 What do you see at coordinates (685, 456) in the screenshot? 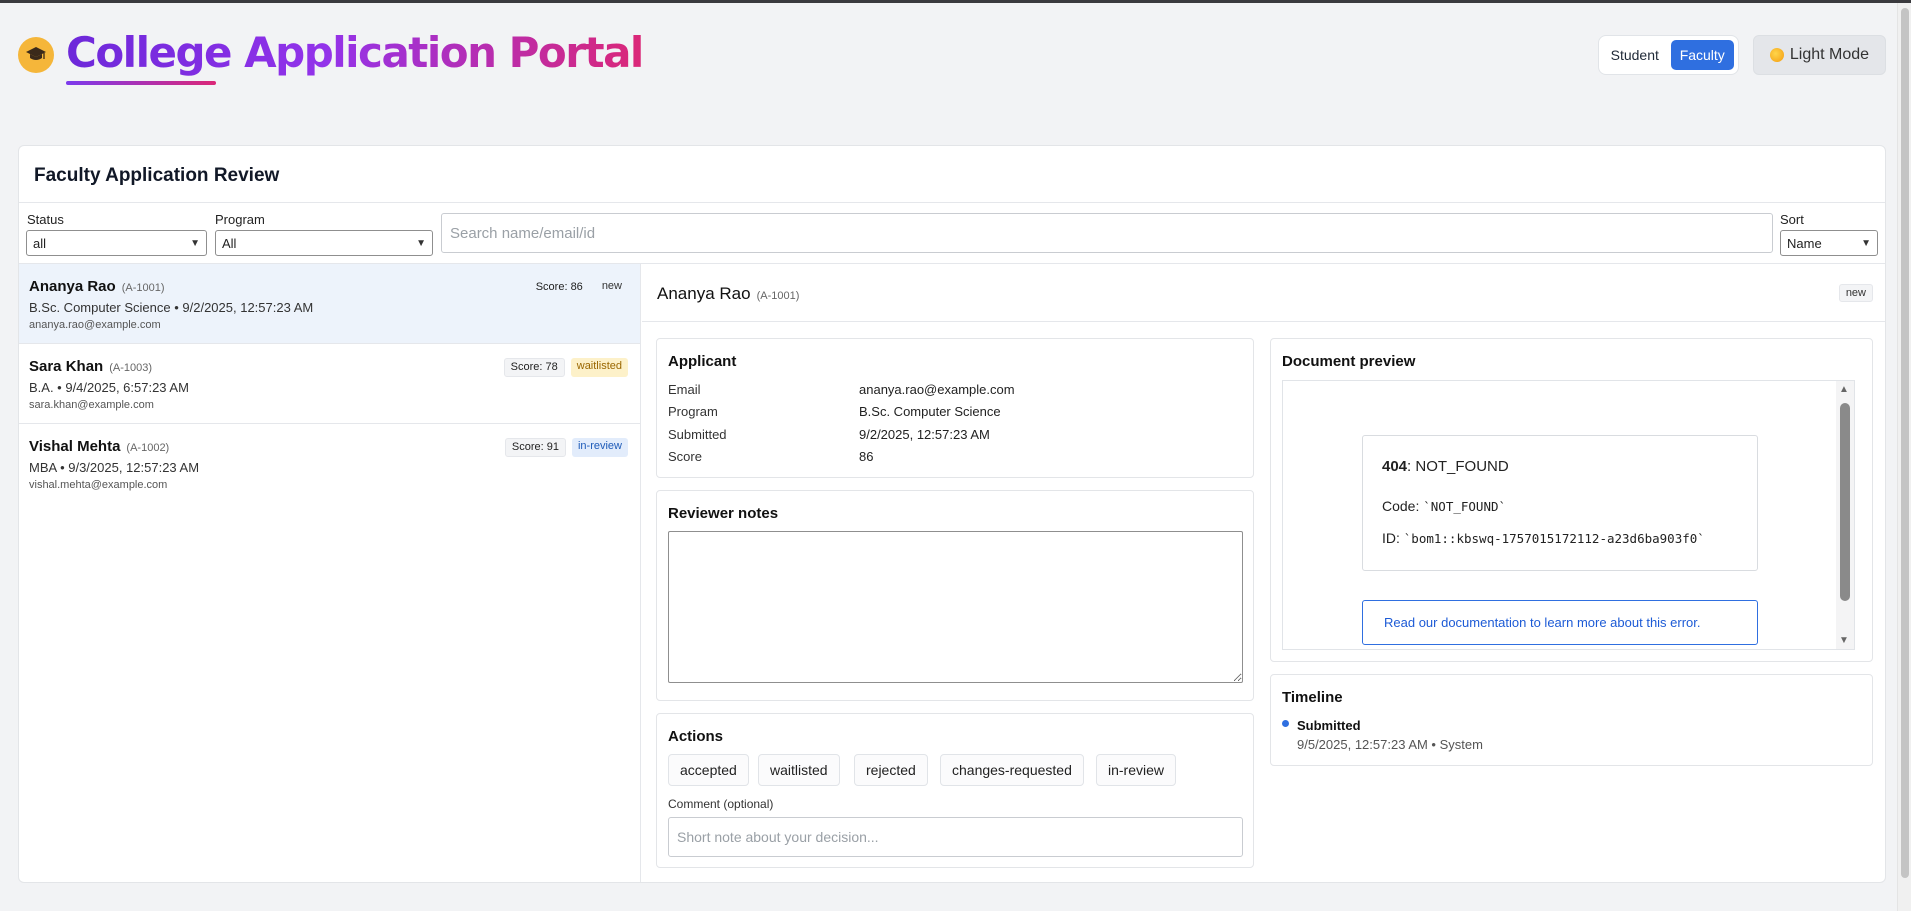
I see `field-label: Score` at bounding box center [685, 456].